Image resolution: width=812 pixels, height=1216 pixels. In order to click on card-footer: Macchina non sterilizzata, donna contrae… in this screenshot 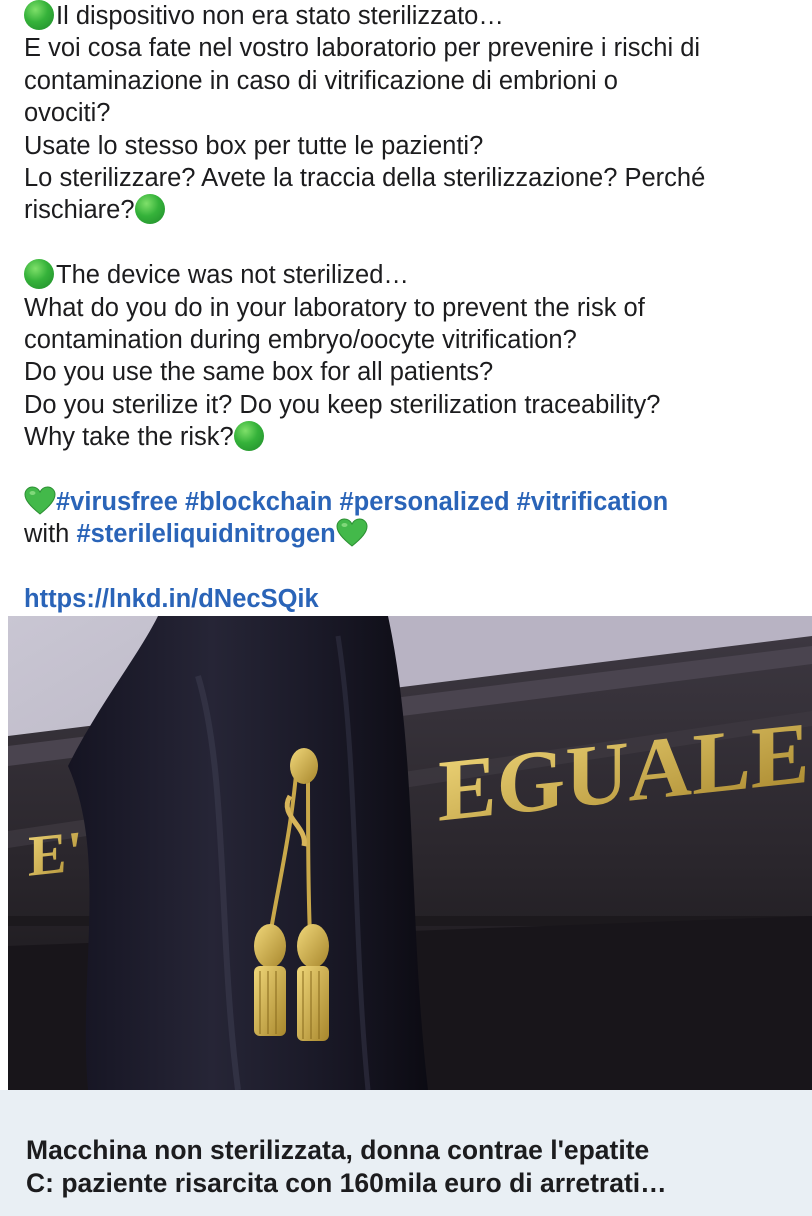, I will do `click(406, 1153)`.